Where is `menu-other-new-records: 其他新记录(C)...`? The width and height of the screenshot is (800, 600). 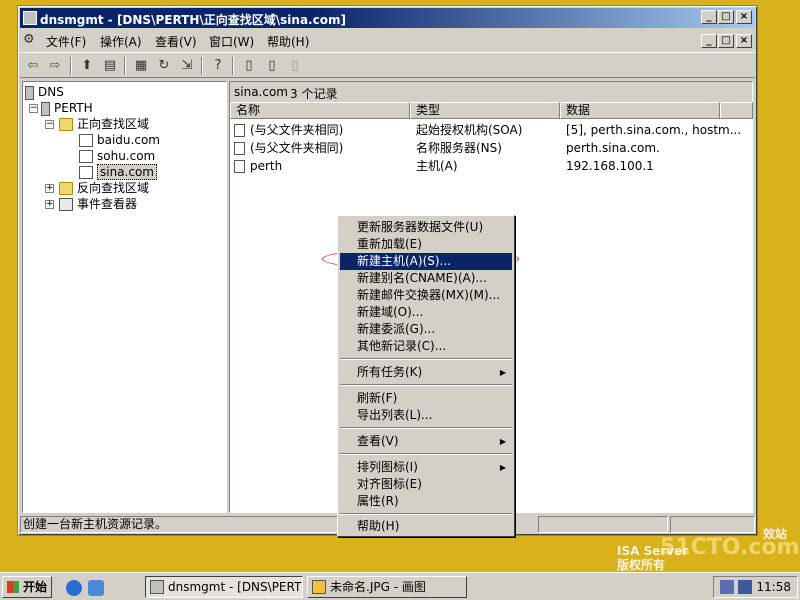
menu-other-new-records: 其他新记录(C)... is located at coordinates (426, 346).